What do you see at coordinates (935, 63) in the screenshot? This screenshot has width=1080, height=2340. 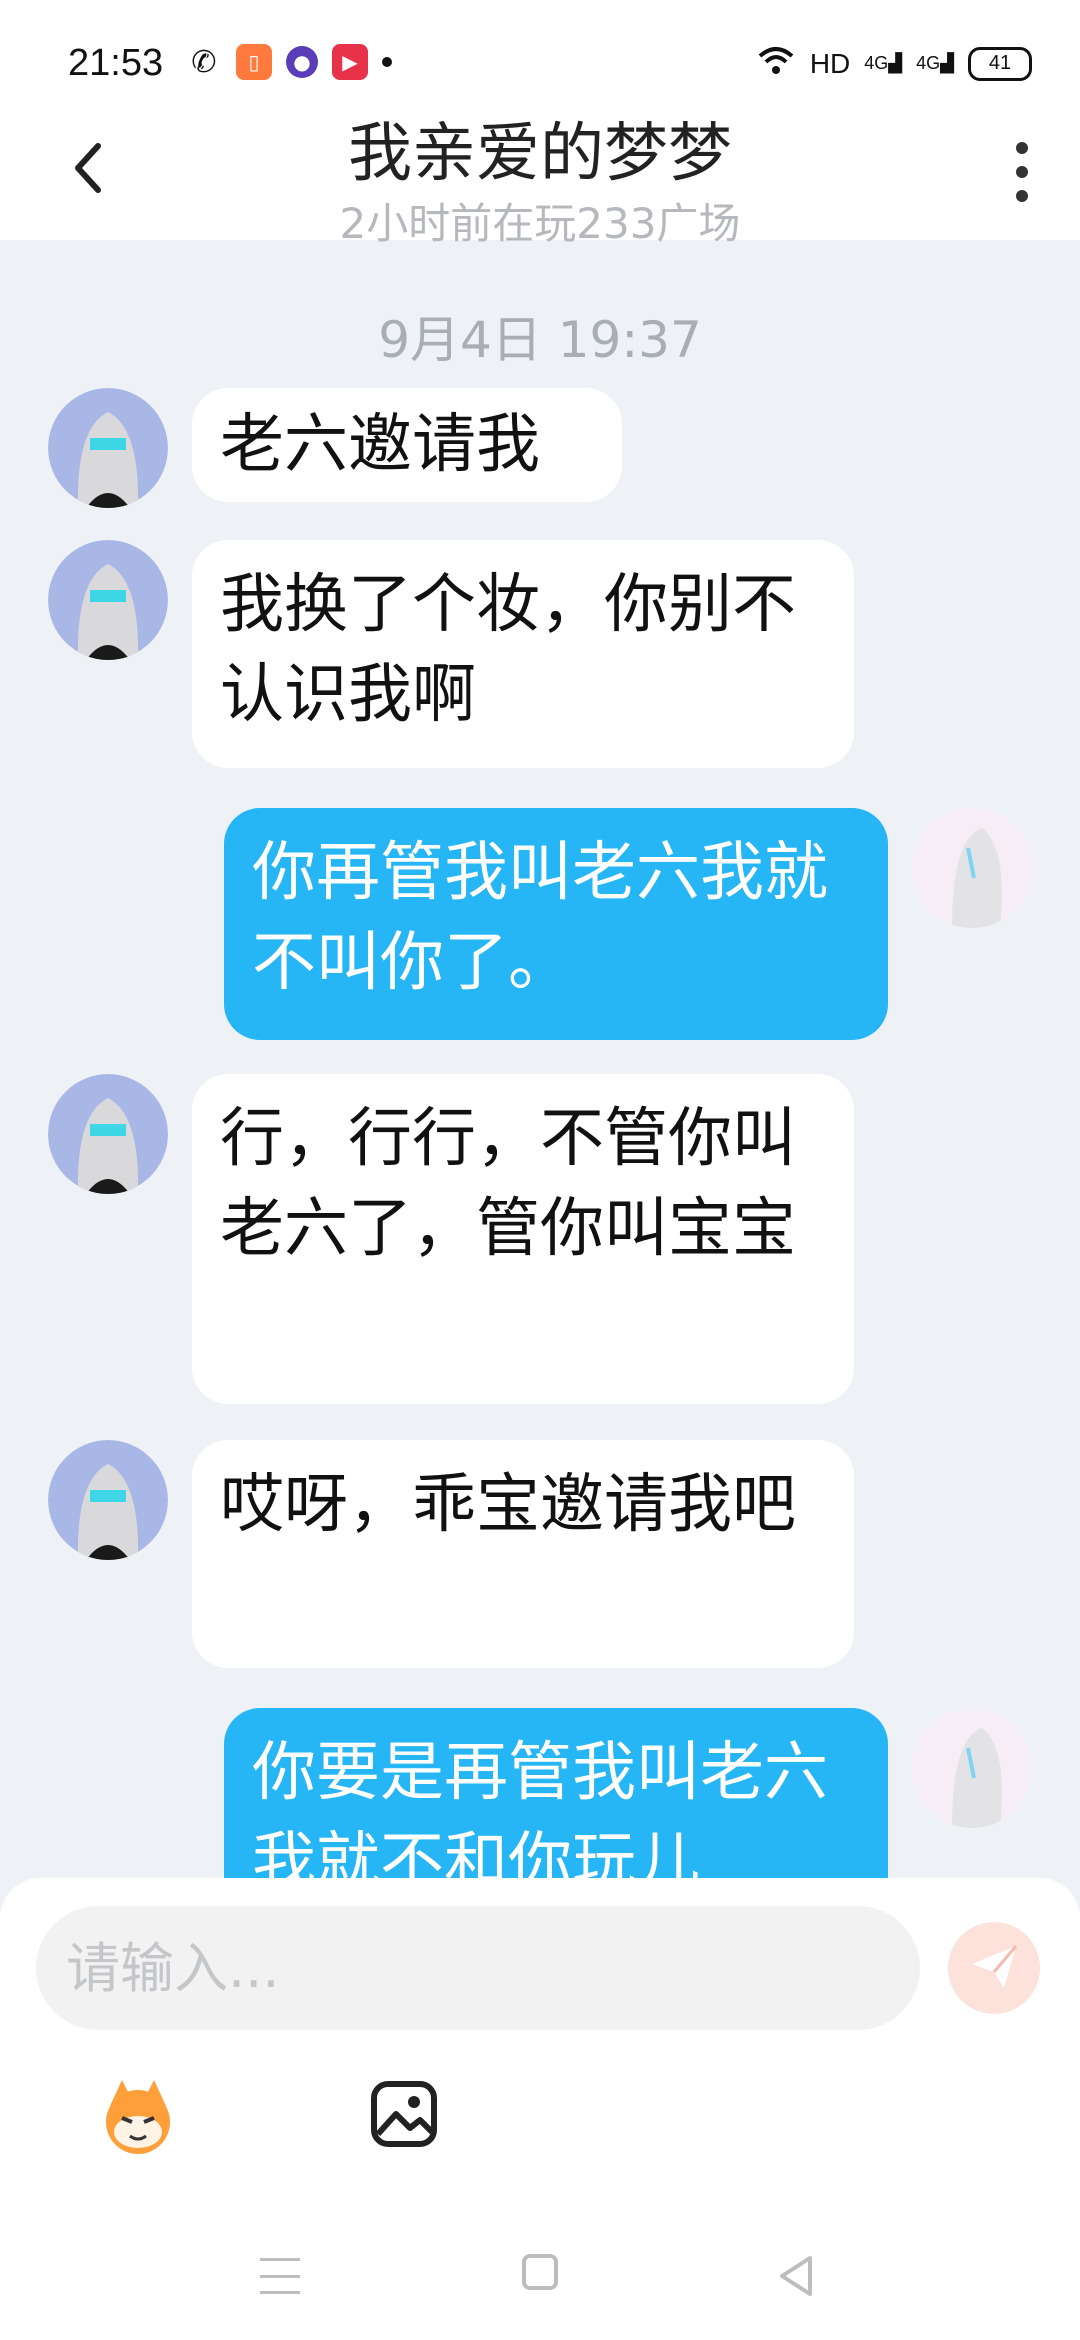 I see `signal-4g-2: 4G▟` at bounding box center [935, 63].